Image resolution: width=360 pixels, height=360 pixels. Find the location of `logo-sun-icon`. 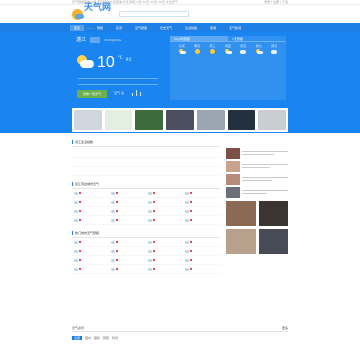

logo-sun-icon is located at coordinates (78, 14).